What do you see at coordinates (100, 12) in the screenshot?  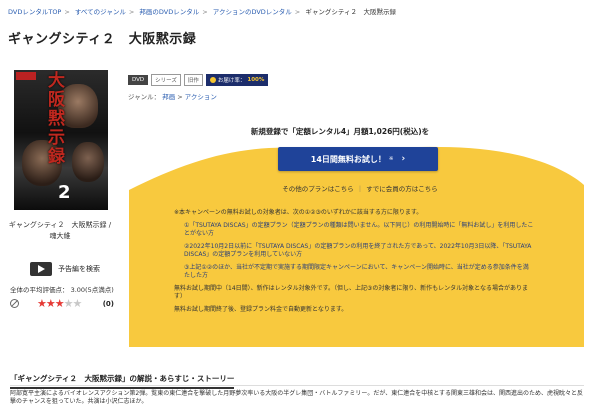 I see `breadcrumb-all-genres-link: すべてのジャンル` at bounding box center [100, 12].